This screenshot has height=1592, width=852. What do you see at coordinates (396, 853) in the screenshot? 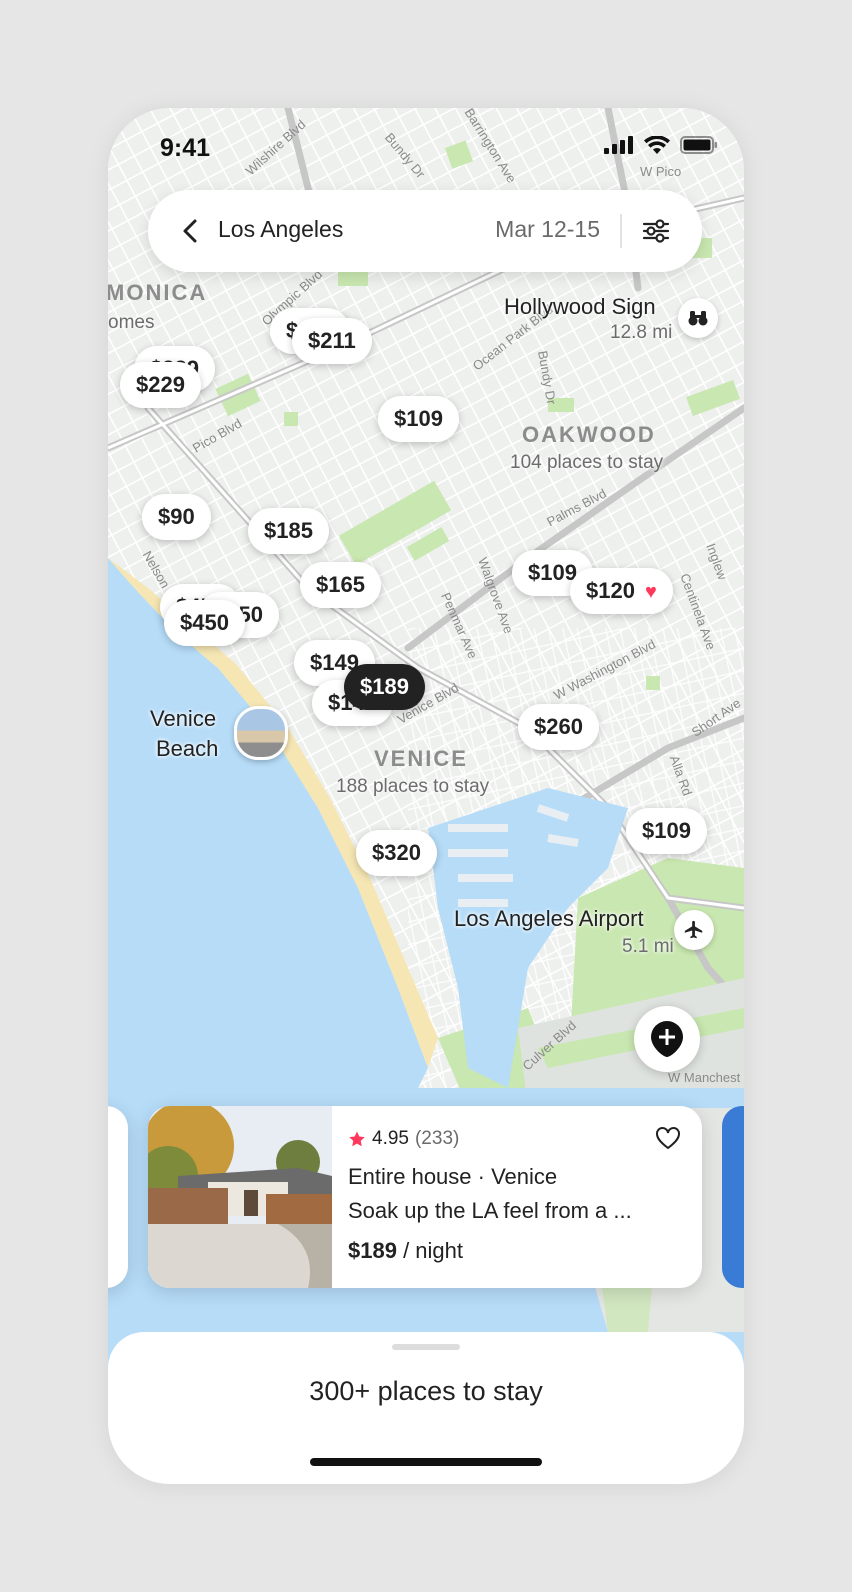
I see `price-pin: $320` at bounding box center [396, 853].